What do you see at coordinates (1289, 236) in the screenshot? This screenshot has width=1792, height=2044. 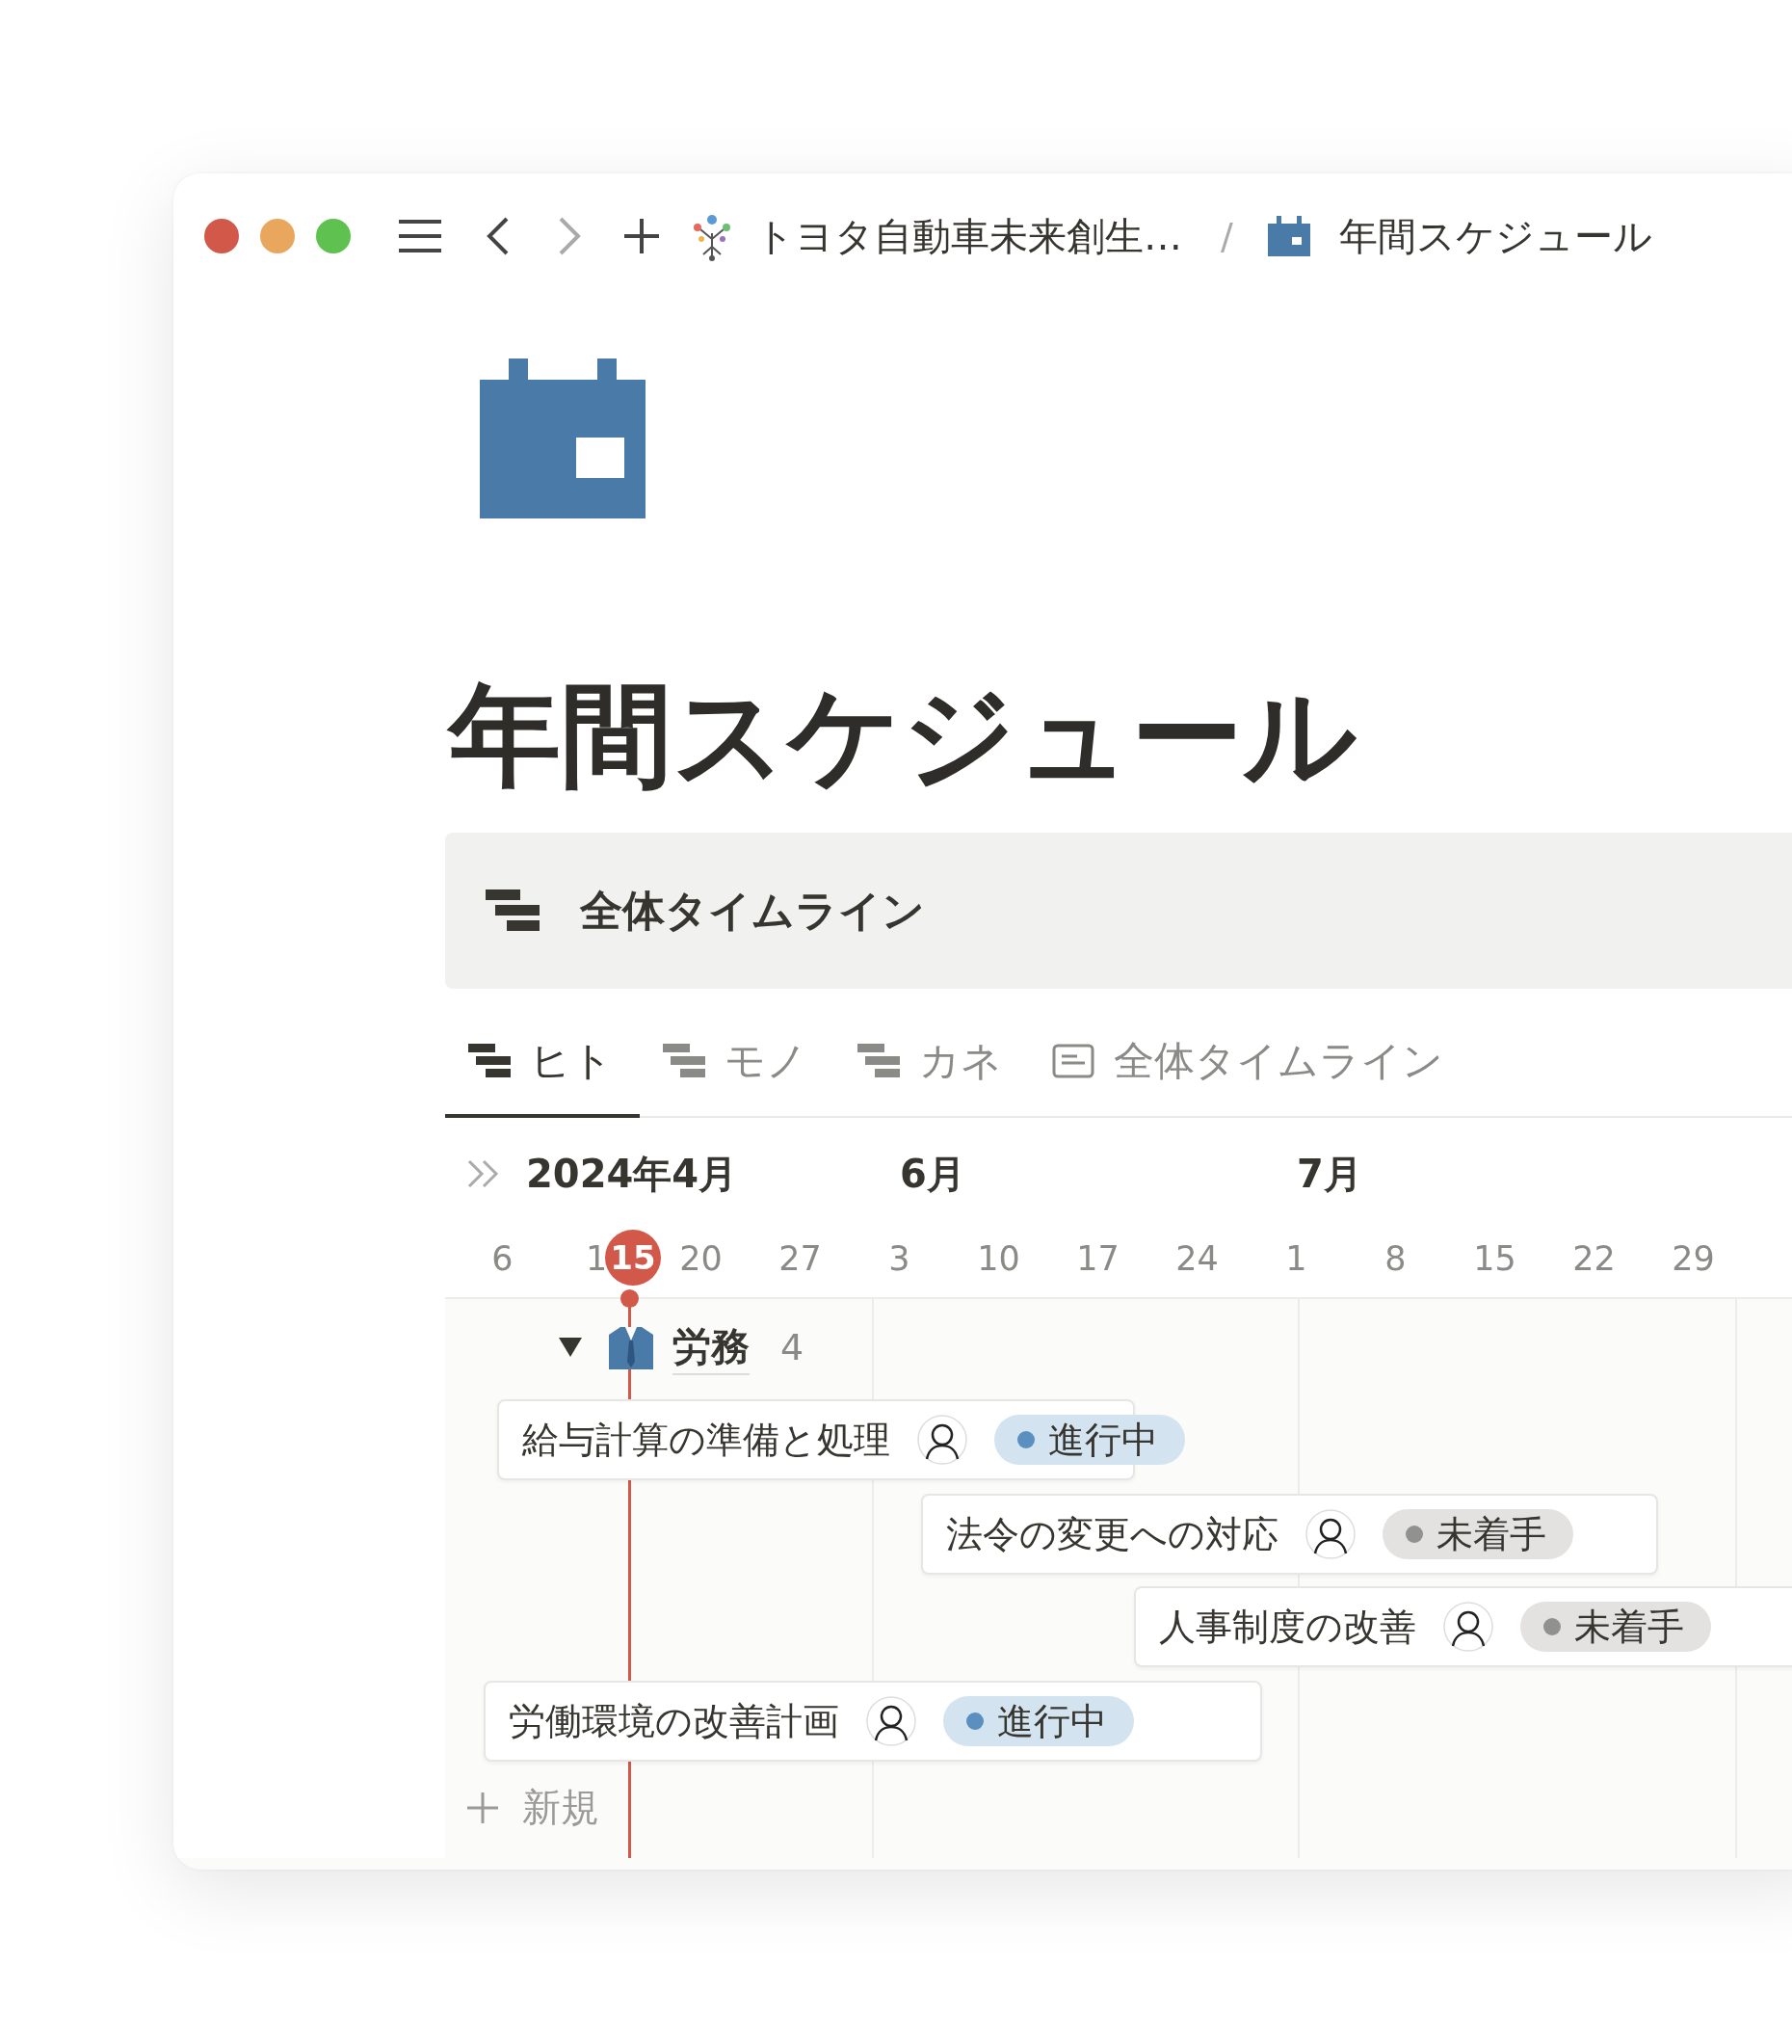 I see `calendar-icon` at bounding box center [1289, 236].